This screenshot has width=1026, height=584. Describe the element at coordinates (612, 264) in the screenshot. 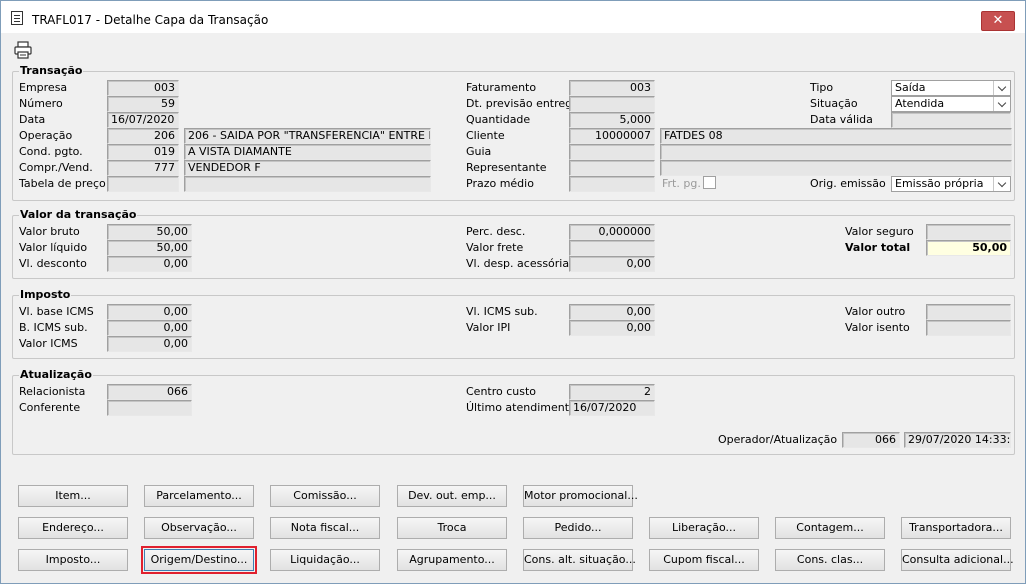

I see `field-vl-desp-acessoria: 0,00` at that location.